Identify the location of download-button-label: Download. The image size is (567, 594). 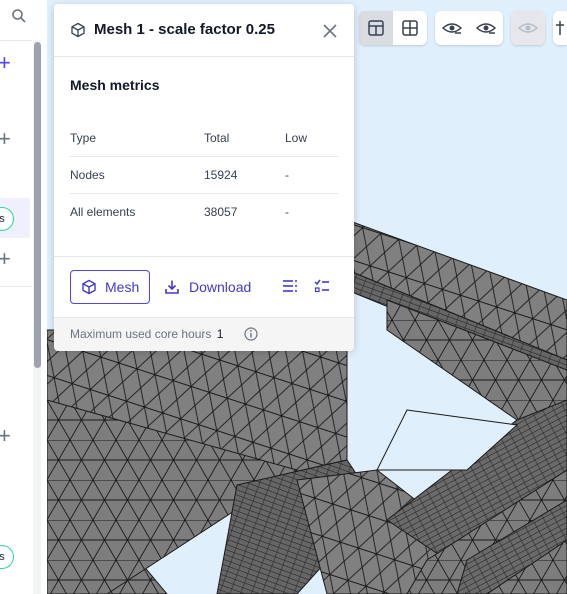
(220, 287).